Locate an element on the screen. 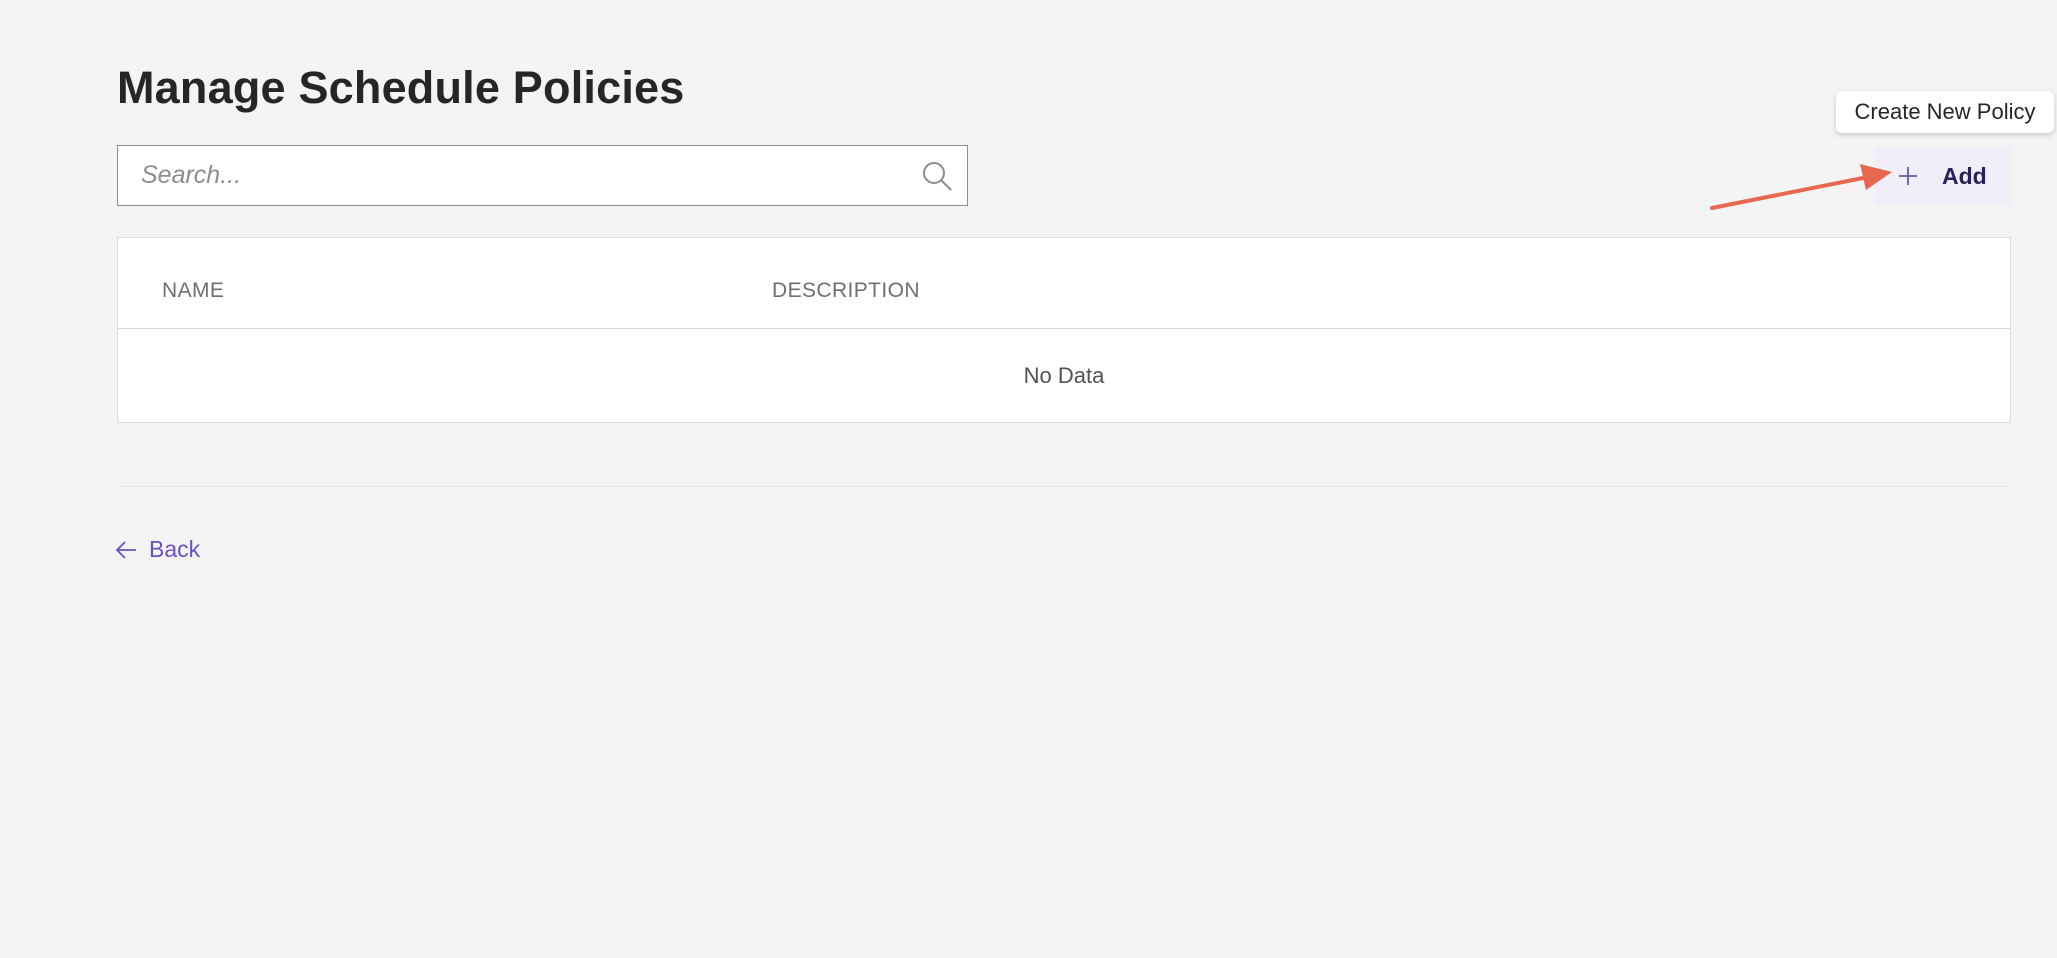  page-title: Manage Schedule Policies is located at coordinates (401, 87).